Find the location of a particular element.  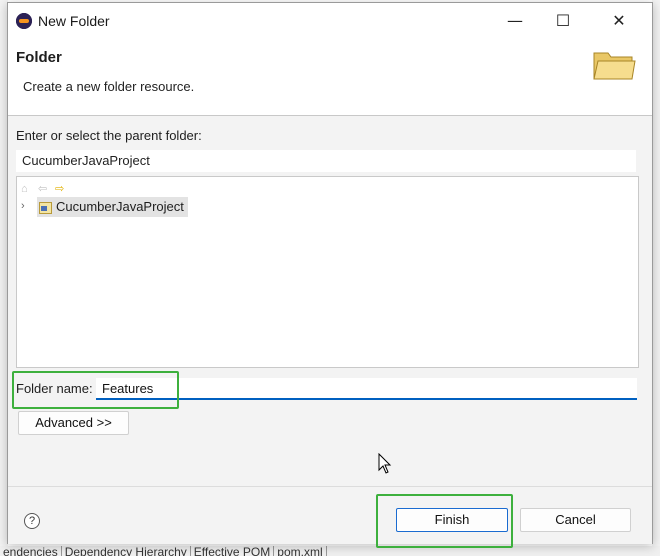

wizard-header: Folder Create a new folder resource. is located at coordinates (330, 77).